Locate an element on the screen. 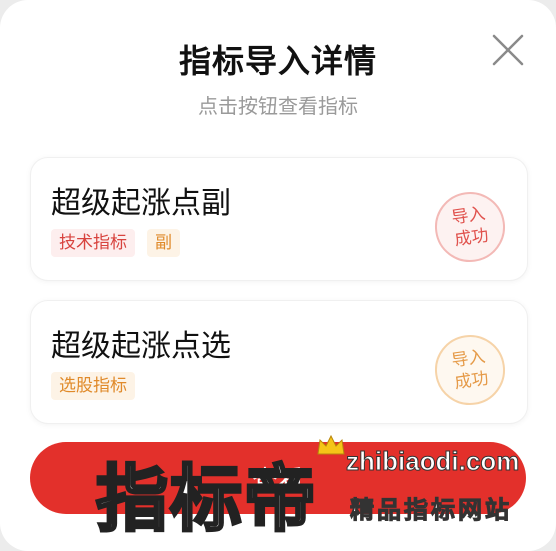  view-button-label: 查看 is located at coordinates (277, 480).